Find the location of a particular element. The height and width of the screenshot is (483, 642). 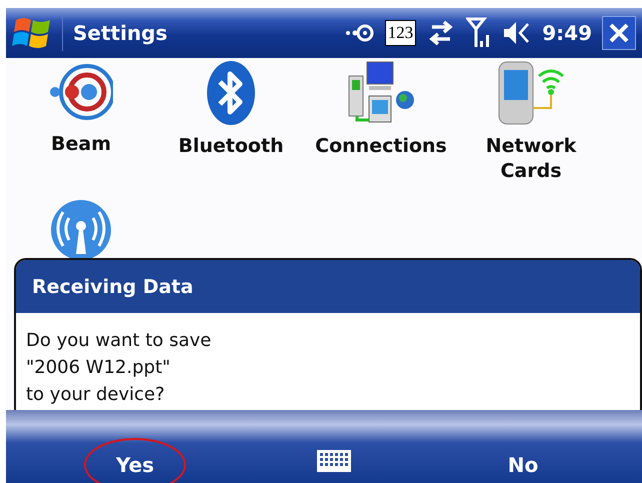

dialog-message: Do you want to save "2006 W12.ppt" to your device? is located at coordinates (118, 368).